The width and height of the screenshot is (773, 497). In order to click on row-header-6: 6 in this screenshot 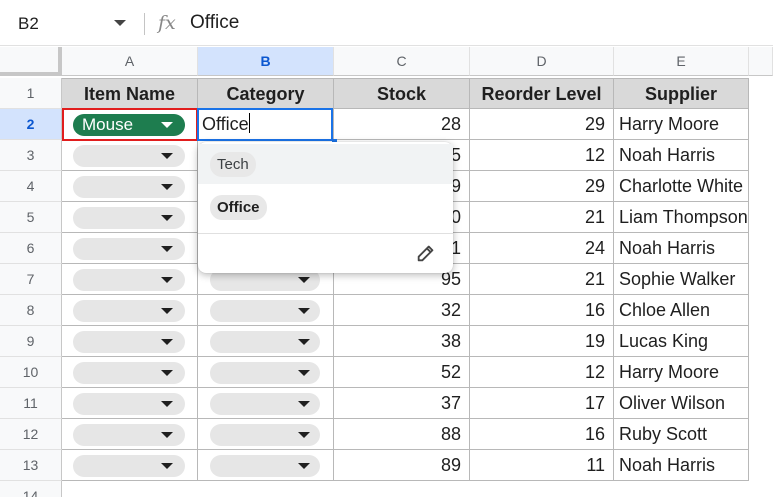, I will do `click(31, 248)`.